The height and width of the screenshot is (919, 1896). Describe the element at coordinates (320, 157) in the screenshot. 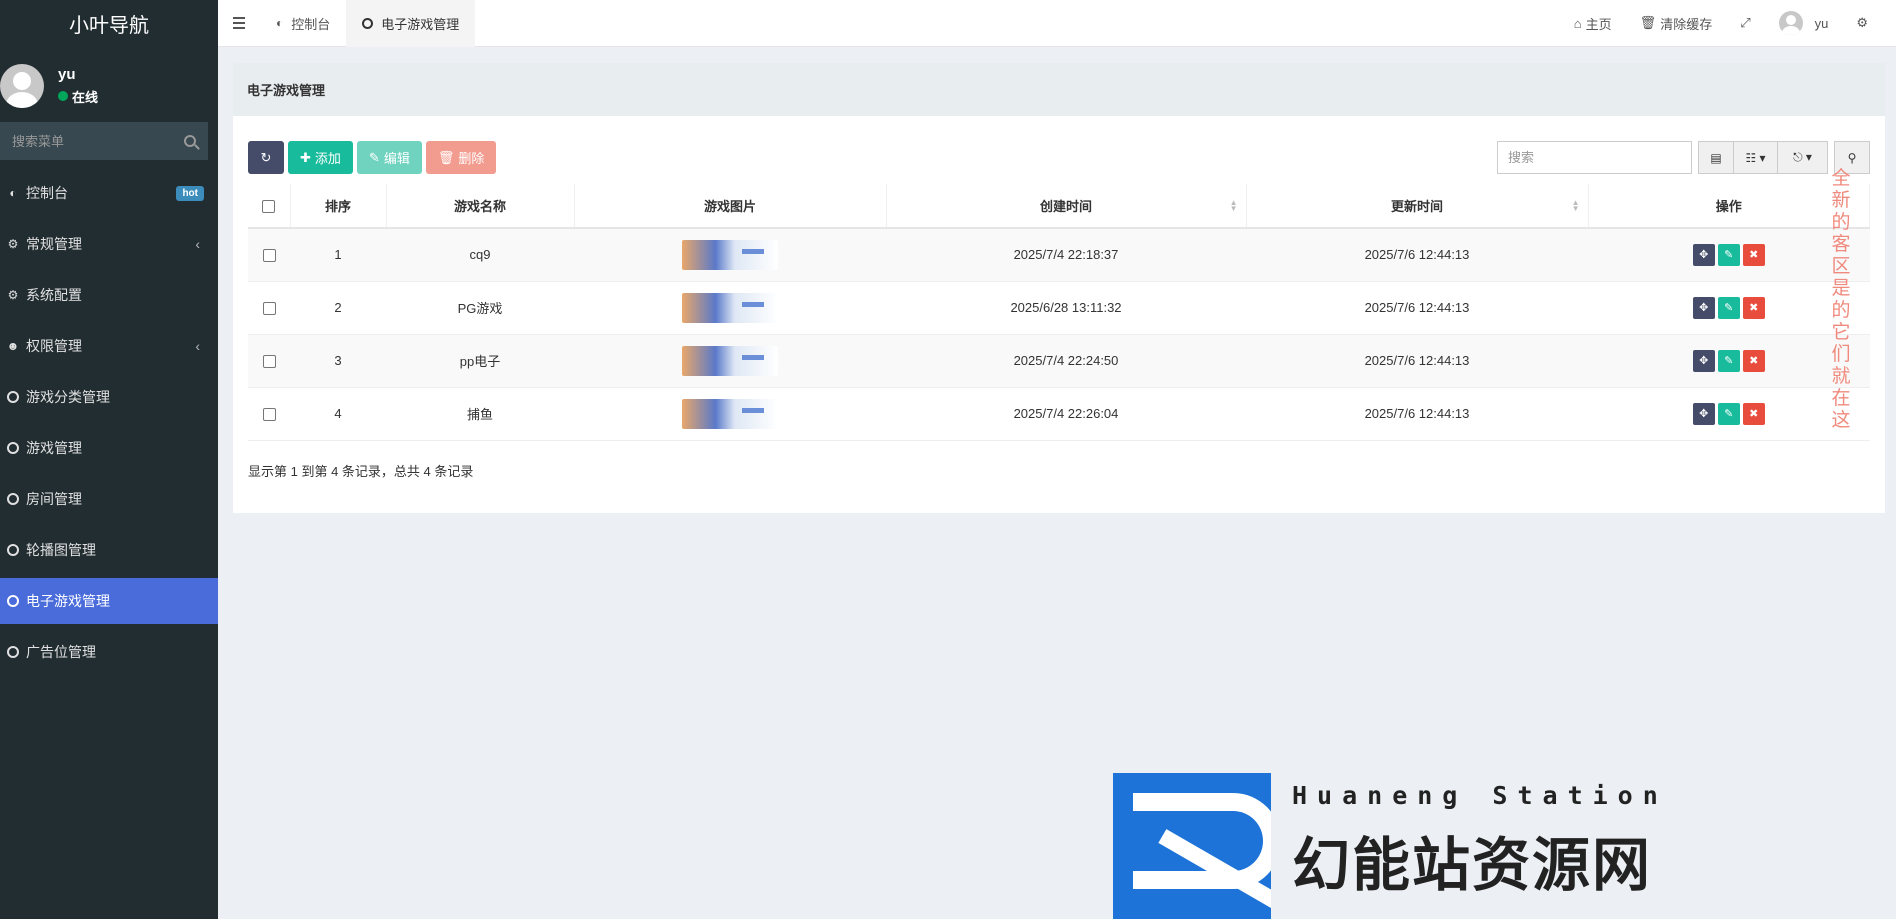

I see `add-button: ✚ 添加` at that location.